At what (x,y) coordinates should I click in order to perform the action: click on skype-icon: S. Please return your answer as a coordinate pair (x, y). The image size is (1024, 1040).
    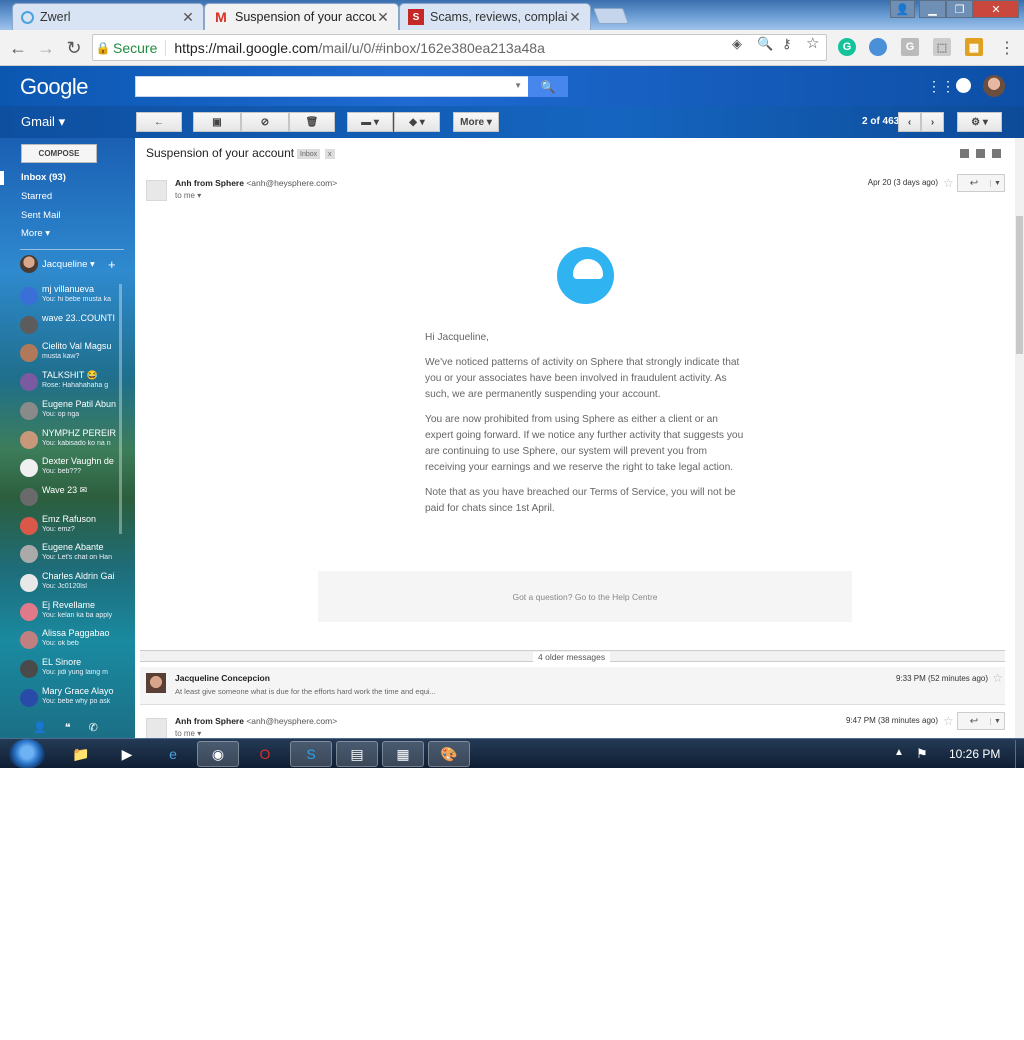
    Looking at the image, I should click on (311, 754).